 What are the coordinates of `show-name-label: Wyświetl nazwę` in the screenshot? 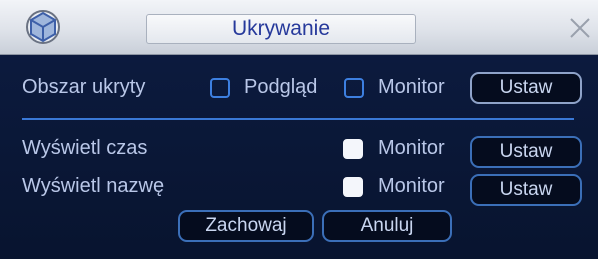 It's located at (93, 186).